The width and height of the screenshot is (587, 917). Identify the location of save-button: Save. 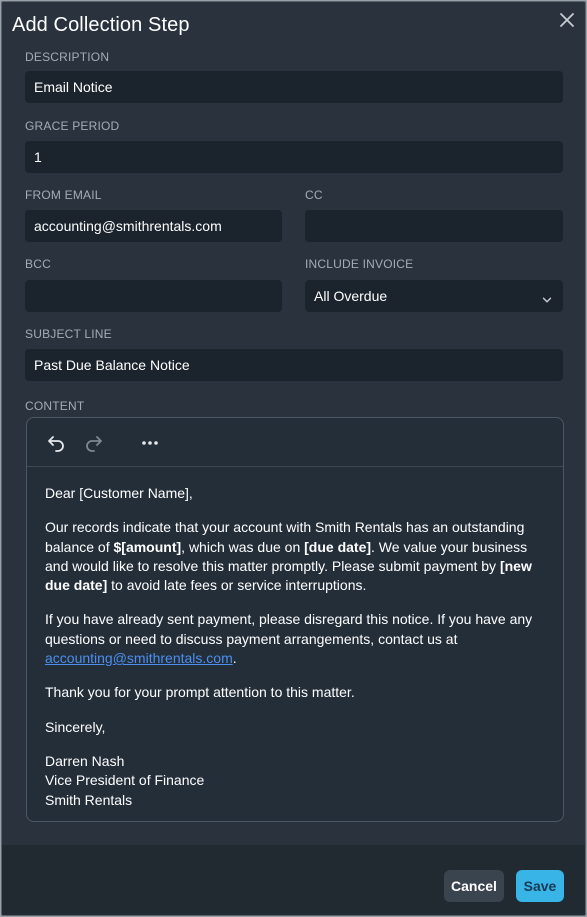
(540, 886).